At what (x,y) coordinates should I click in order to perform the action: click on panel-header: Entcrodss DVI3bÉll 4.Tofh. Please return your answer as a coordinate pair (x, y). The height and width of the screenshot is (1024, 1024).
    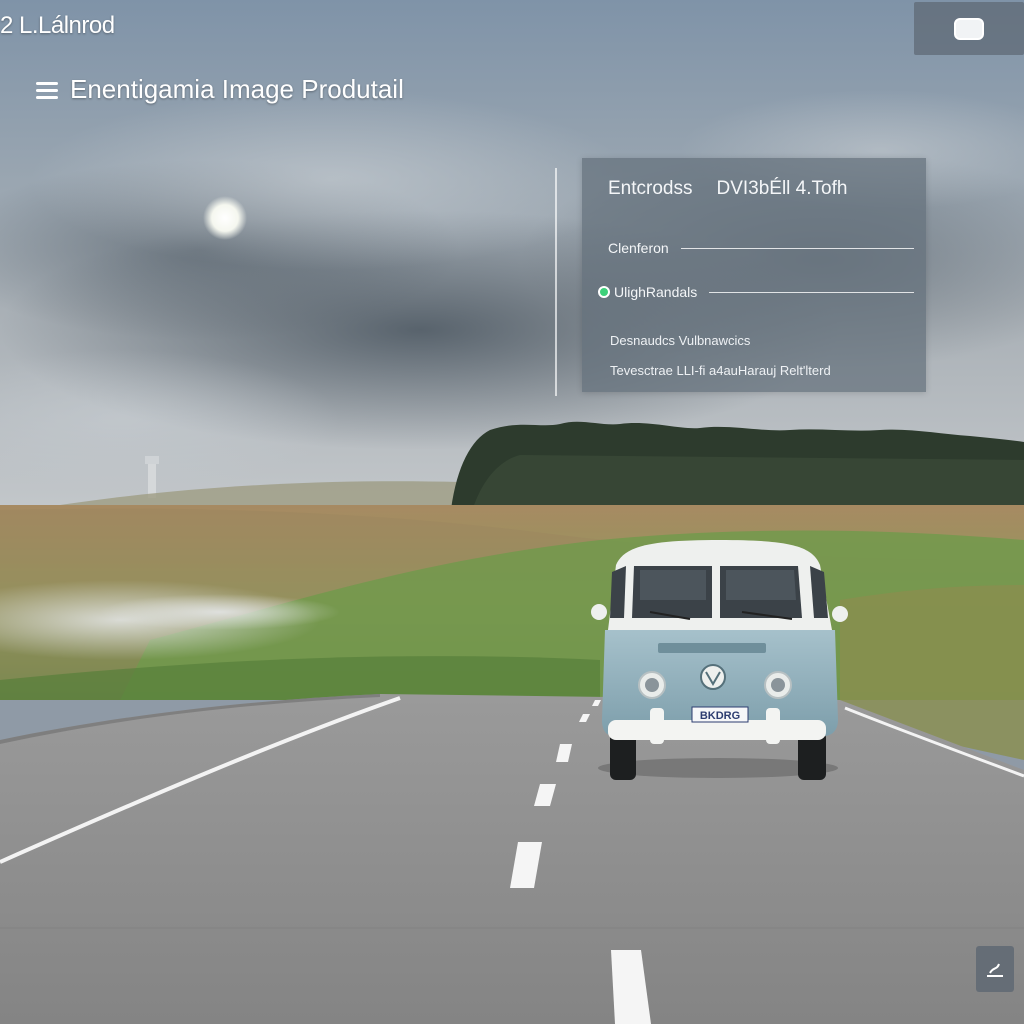
    Looking at the image, I should click on (761, 189).